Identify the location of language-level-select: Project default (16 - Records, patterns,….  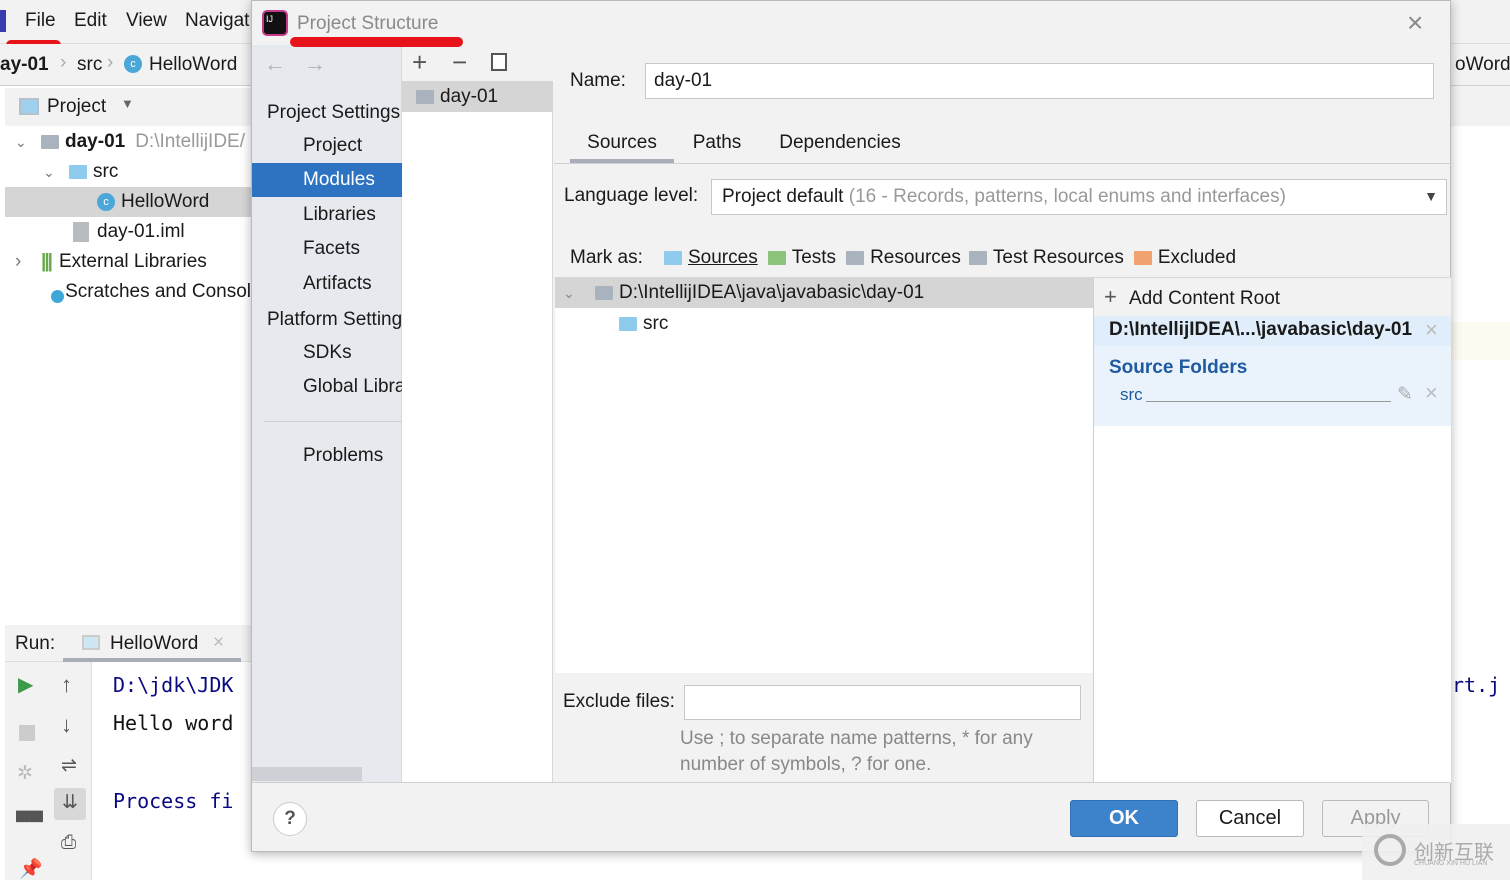
(1079, 197).